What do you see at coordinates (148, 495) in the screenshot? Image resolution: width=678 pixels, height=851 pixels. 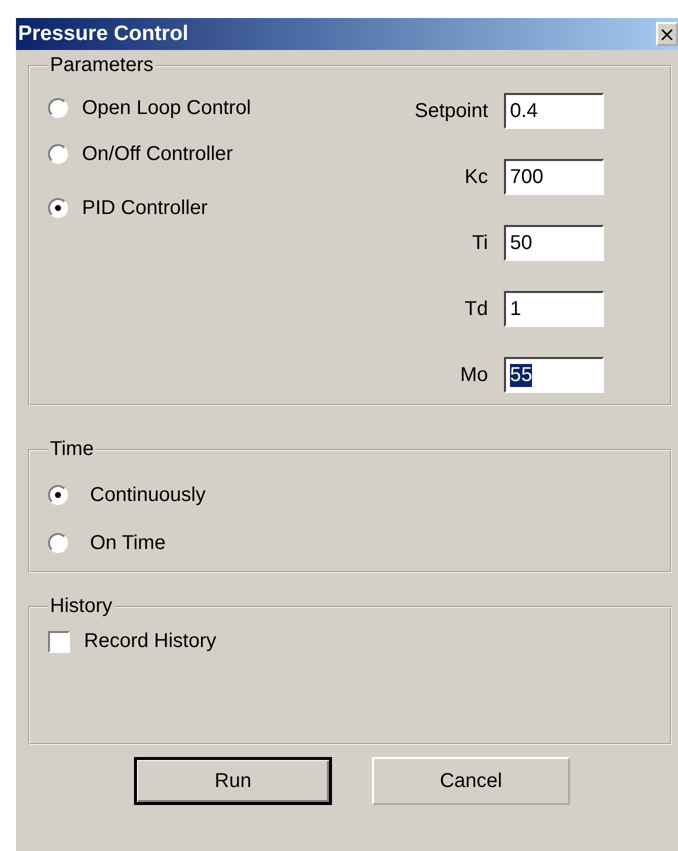 I see `radio-label: Continuously` at bounding box center [148, 495].